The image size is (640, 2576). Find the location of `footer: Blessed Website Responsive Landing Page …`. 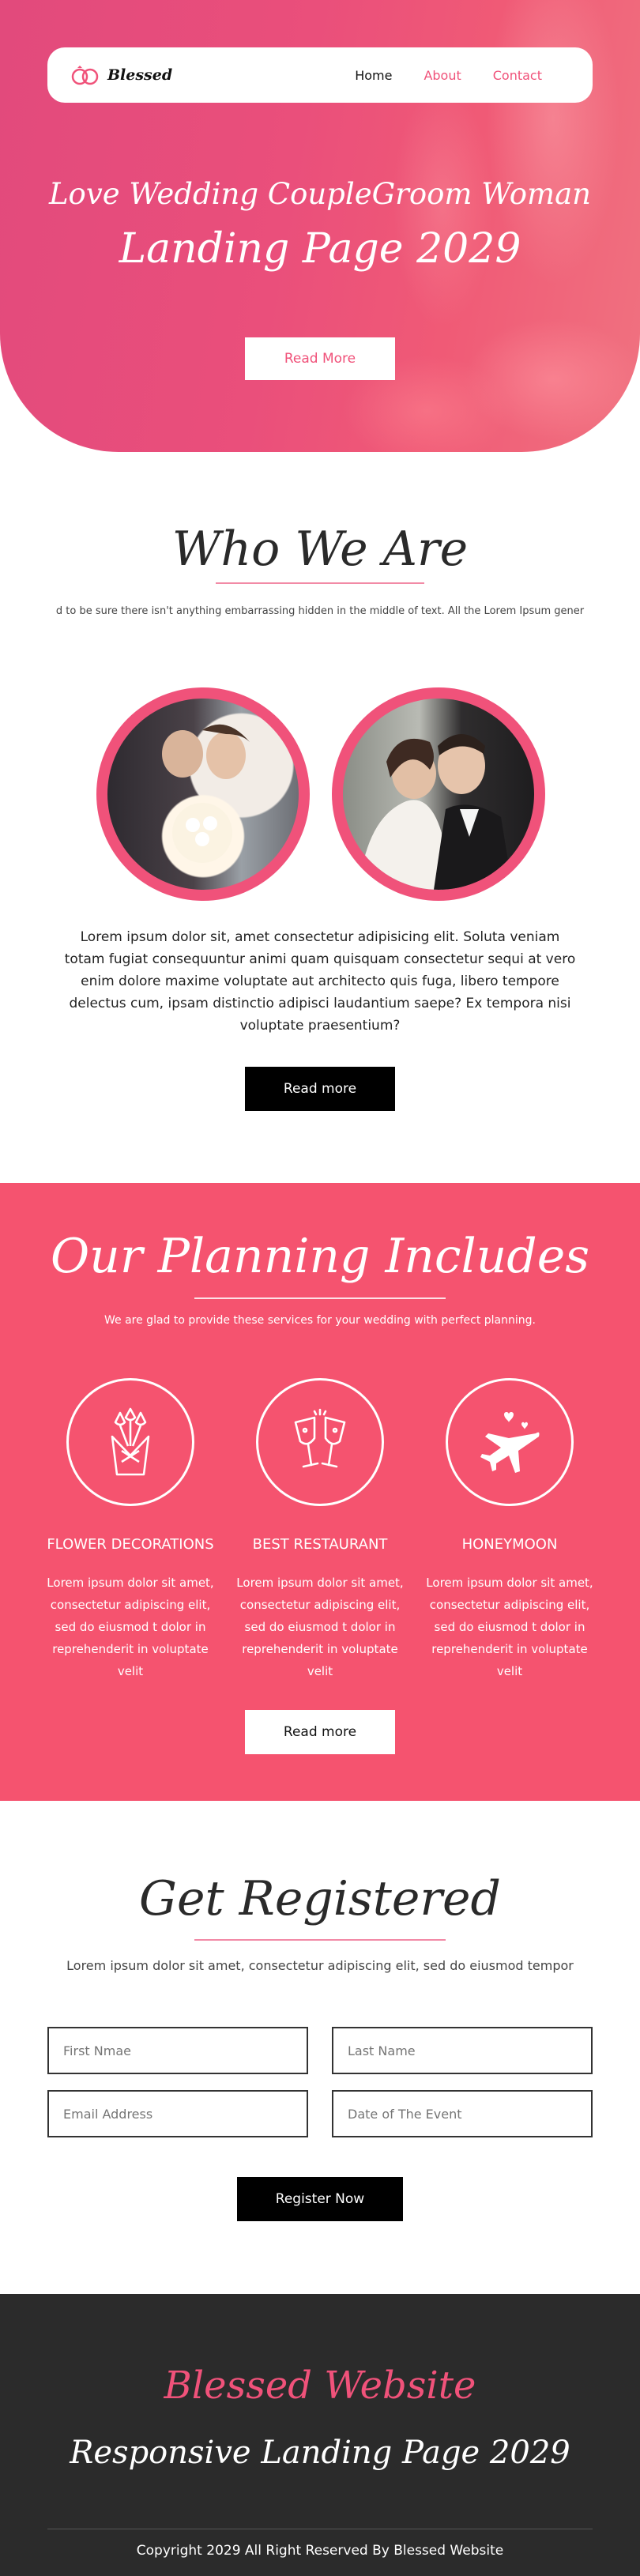

footer: Blessed Website Responsive Landing Page … is located at coordinates (320, 2435).